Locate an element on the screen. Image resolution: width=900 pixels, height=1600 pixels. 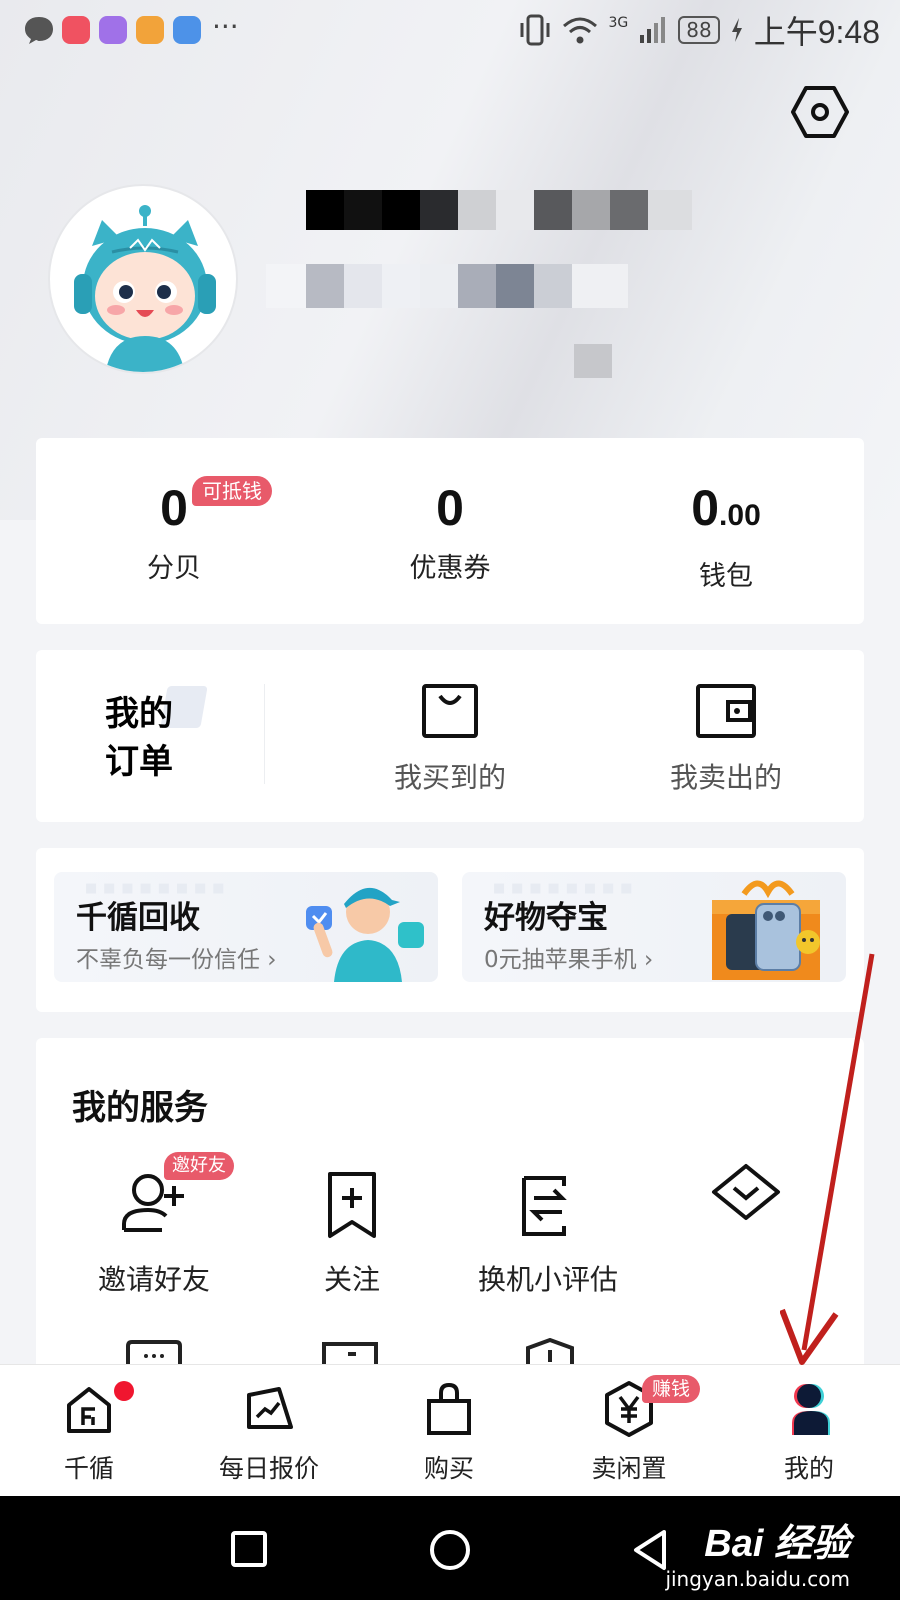
baidu-jingyan-watermark: Bai 经验 jingyan.baidu.com is located at coordinates (757, 1551).